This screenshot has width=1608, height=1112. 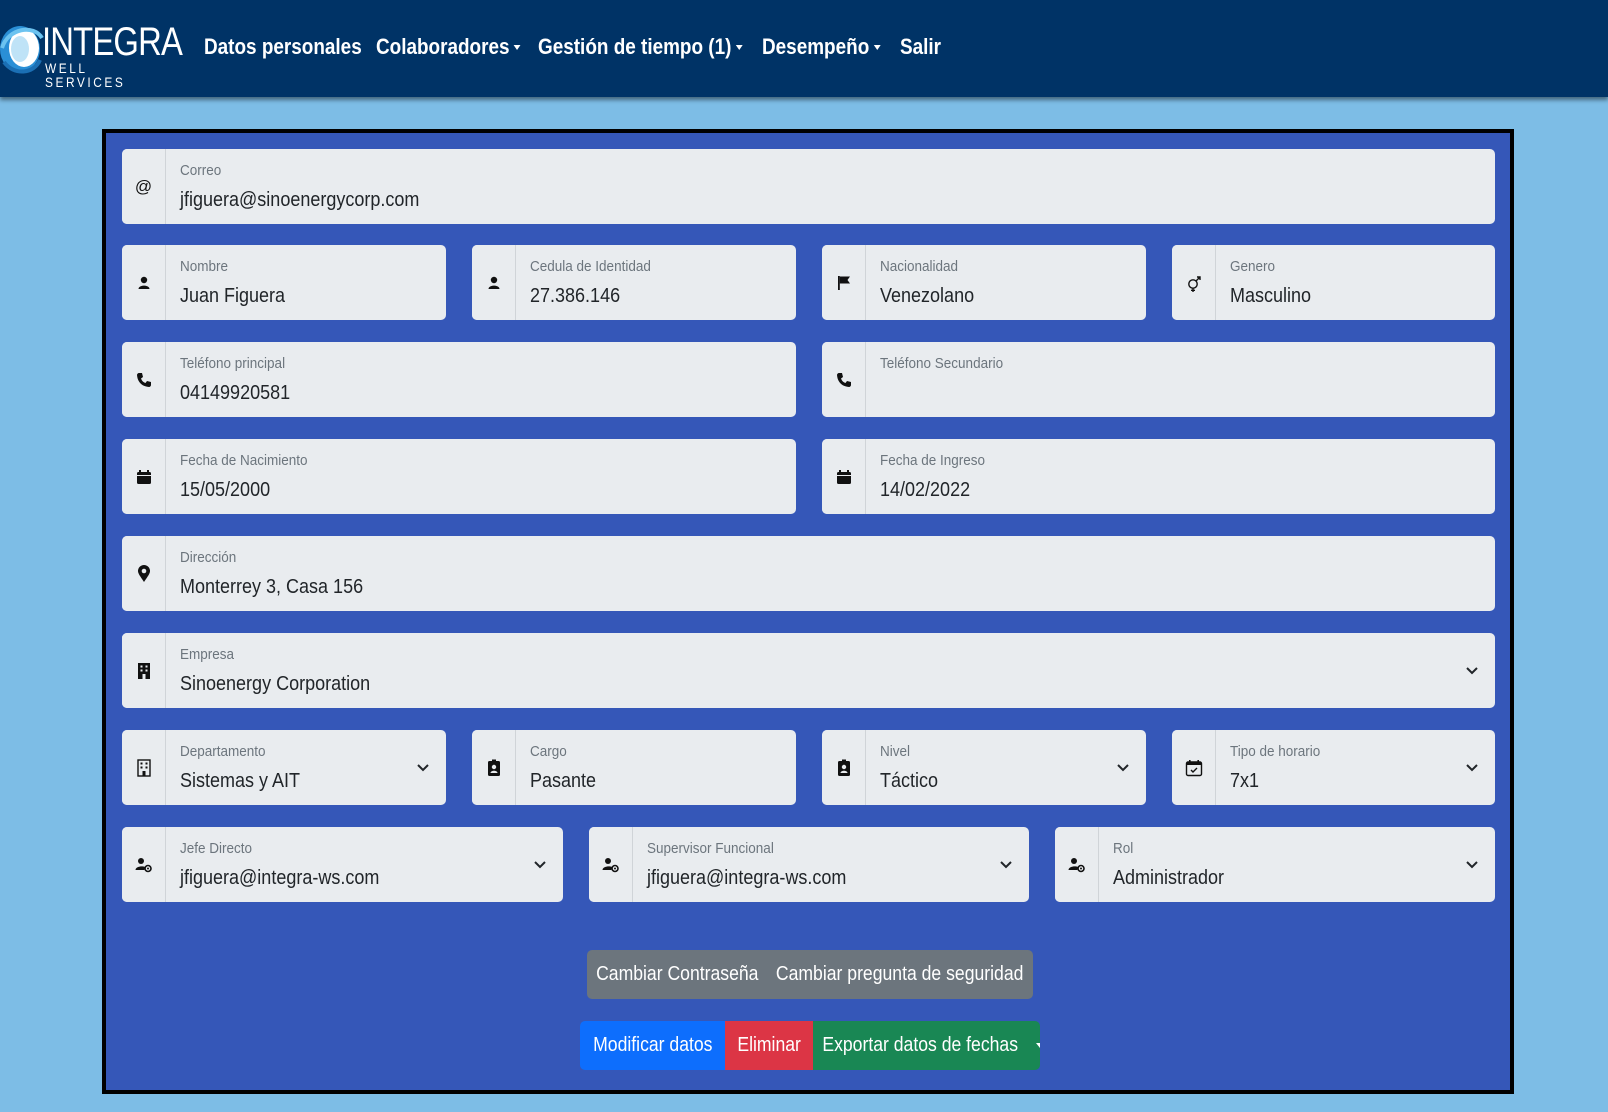 I want to click on field-value: Pasante, so click(x=563, y=781).